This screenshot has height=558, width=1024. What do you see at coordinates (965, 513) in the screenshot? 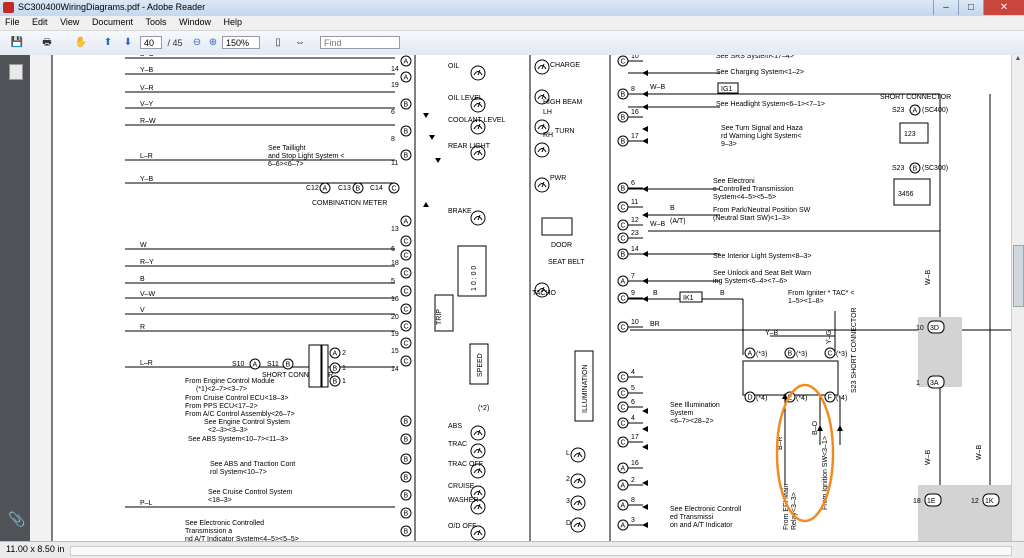
I see `junction-block-lower` at bounding box center [965, 513].